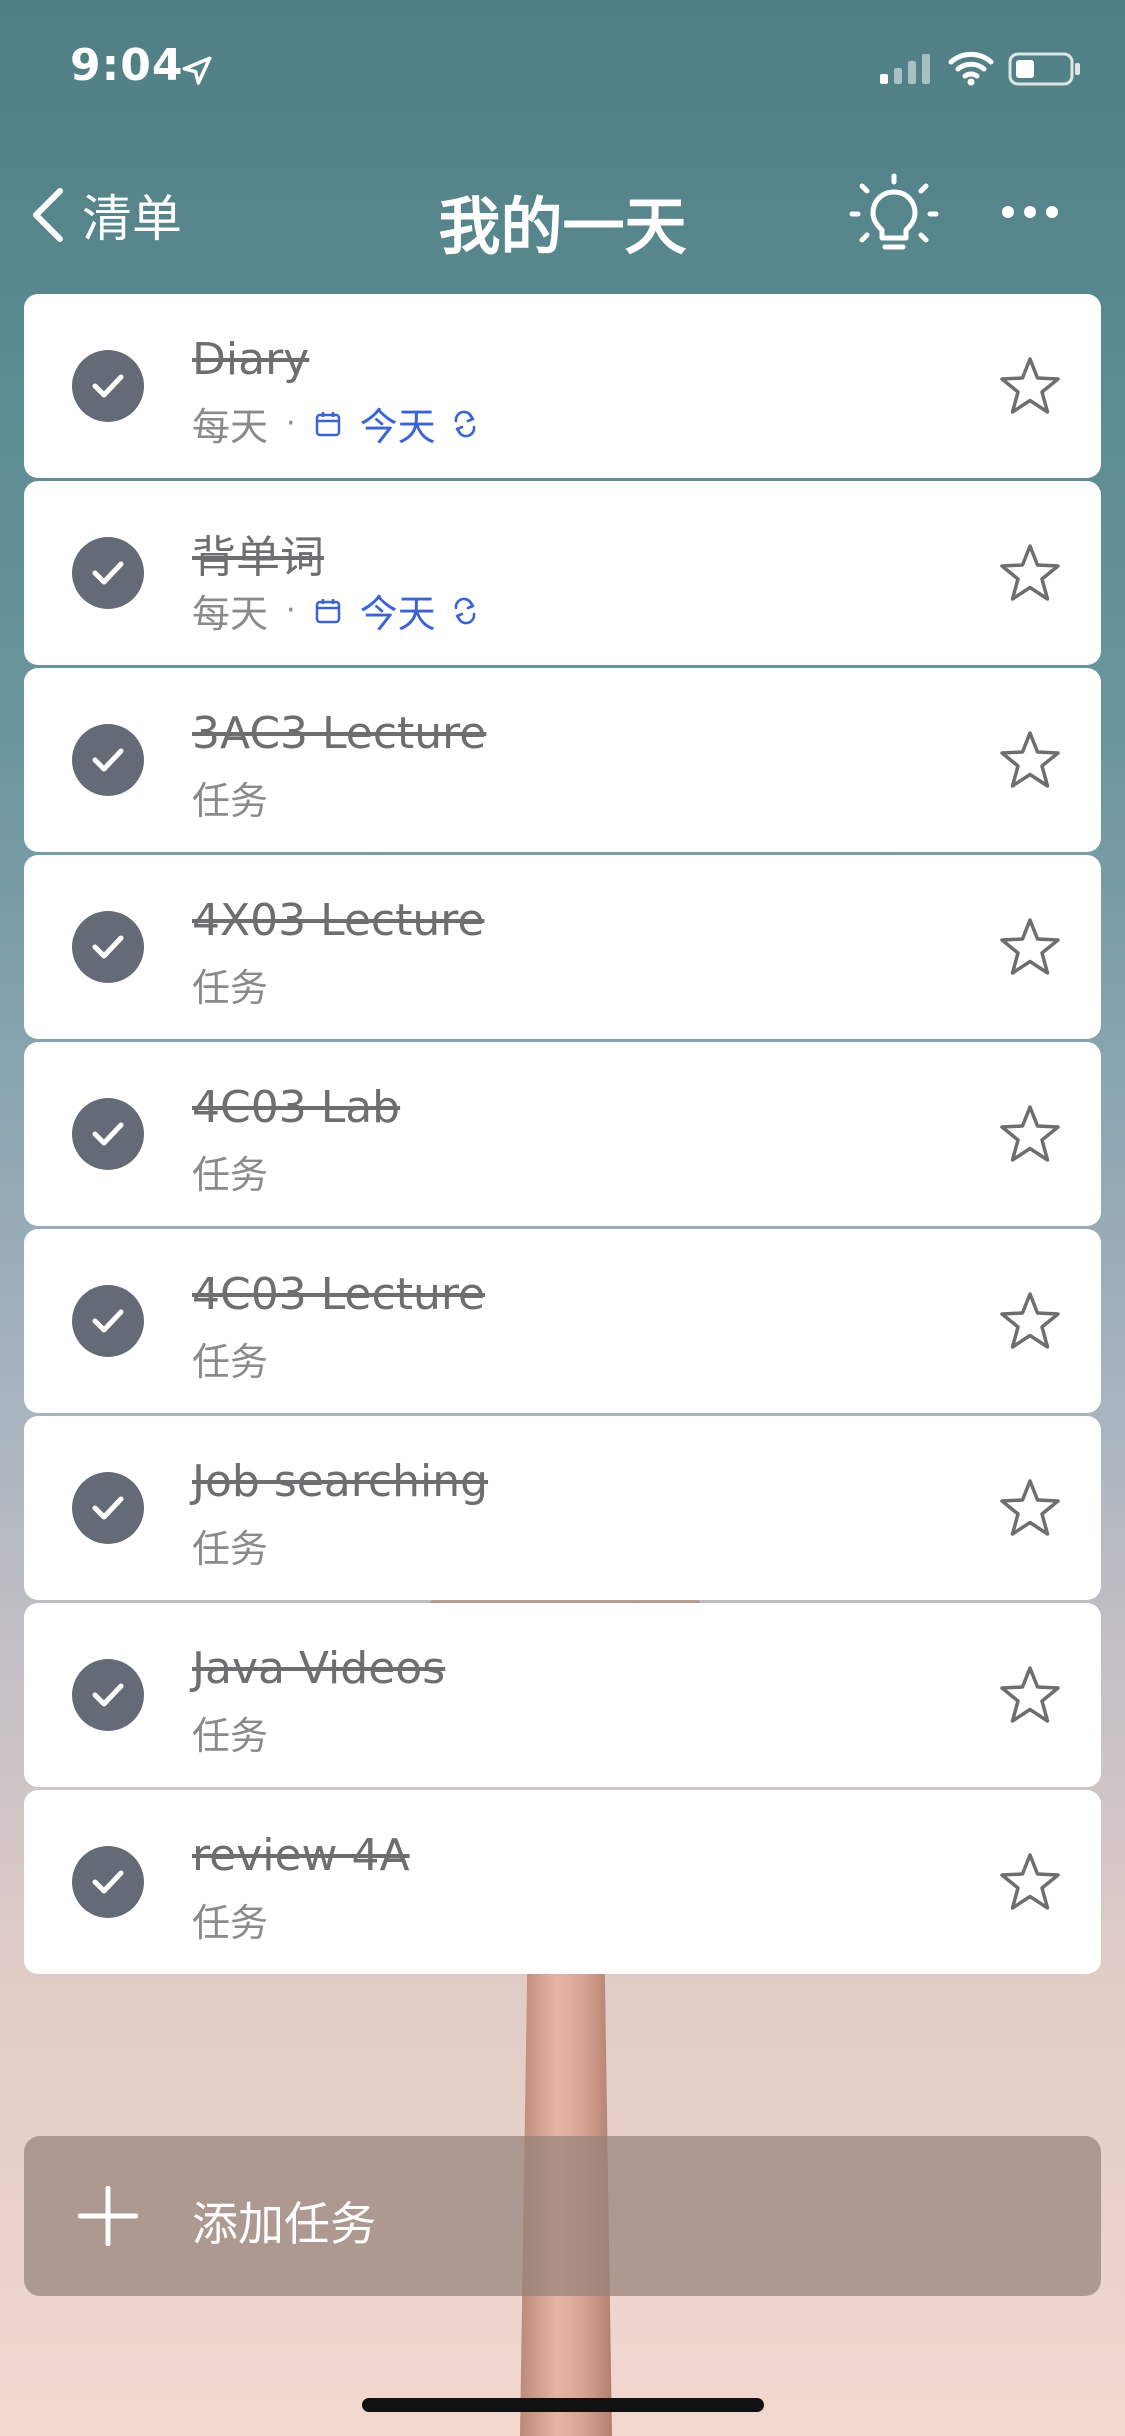 This screenshot has width=1125, height=2436. Describe the element at coordinates (301, 1855) in the screenshot. I see `task-title: review 4A` at that location.